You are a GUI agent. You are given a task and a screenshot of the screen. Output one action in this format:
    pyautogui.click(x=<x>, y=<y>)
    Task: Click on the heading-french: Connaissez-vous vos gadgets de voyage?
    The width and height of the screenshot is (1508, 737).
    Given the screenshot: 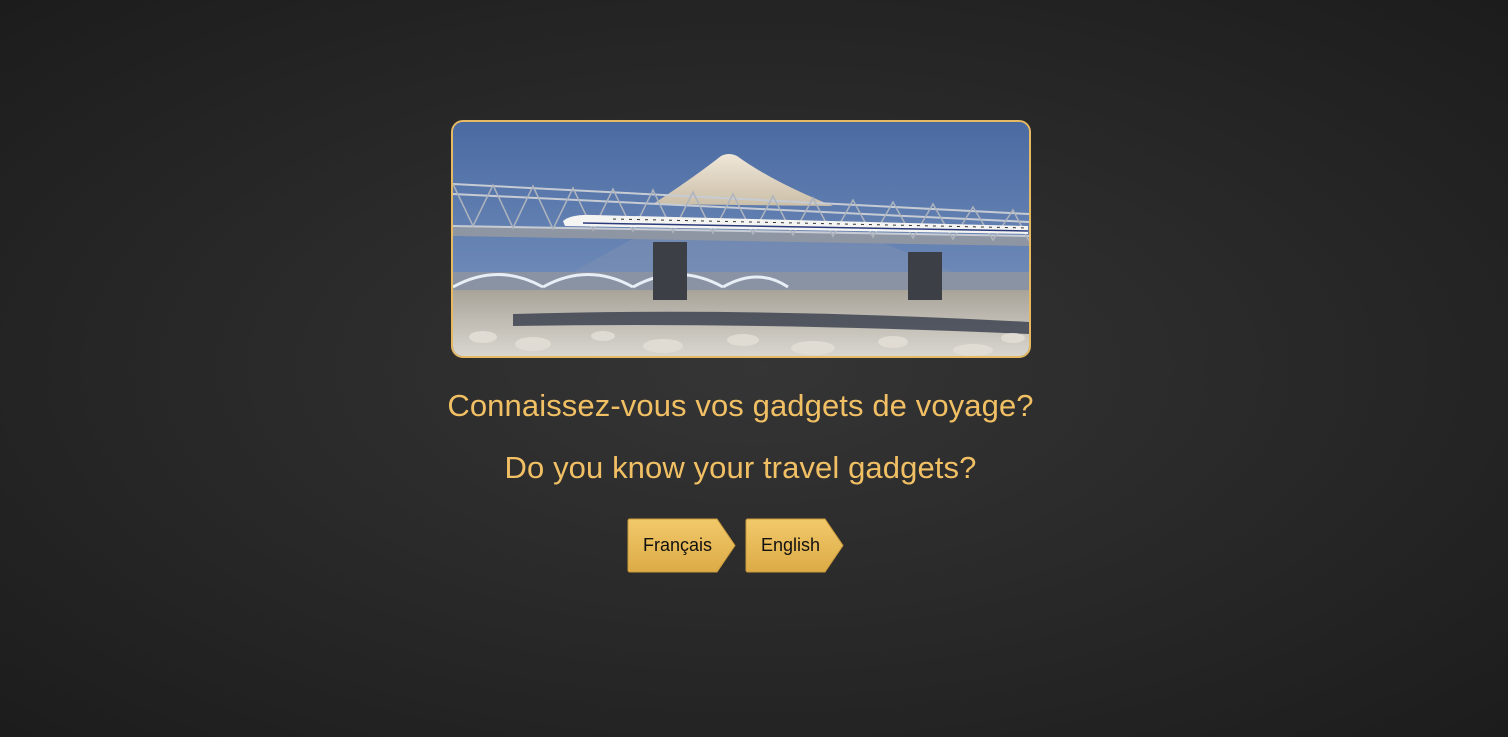 What is the action you would take?
    pyautogui.click(x=740, y=405)
    